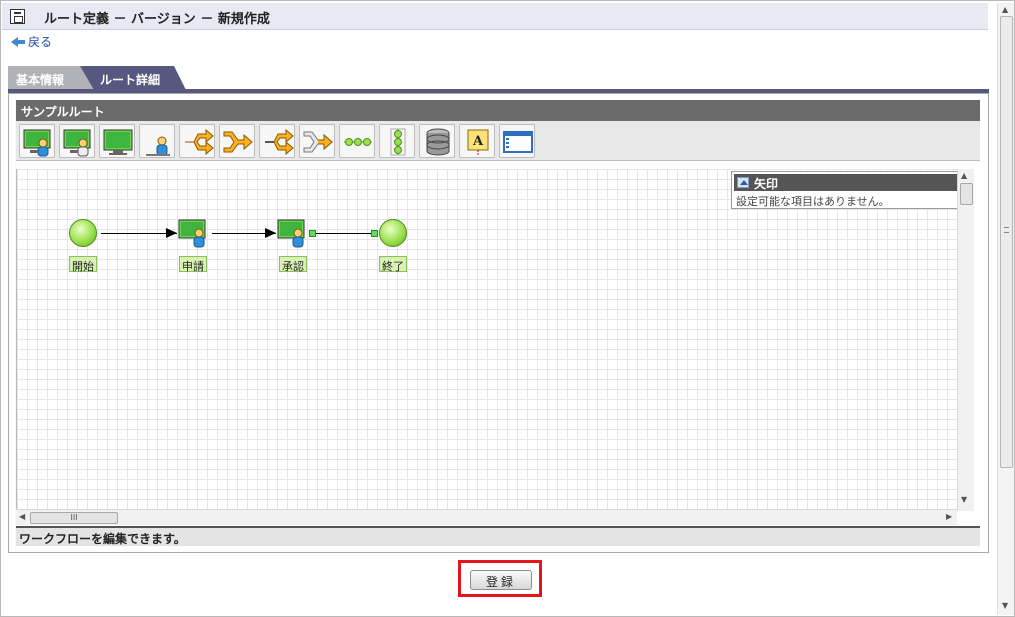  Describe the element at coordinates (498, 536) in the screenshot. I see `editor-status-bar: ワークフローを編集できます。` at that location.